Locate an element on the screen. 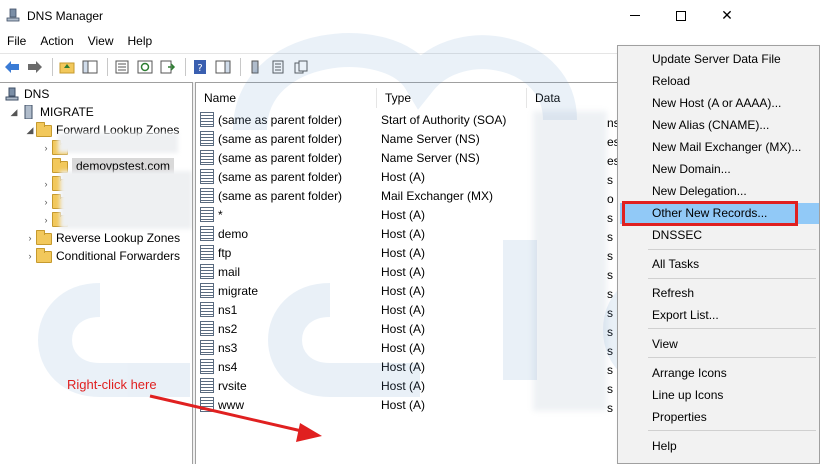 The width and height of the screenshot is (820, 464). column-header-type: Type is located at coordinates (452, 98).